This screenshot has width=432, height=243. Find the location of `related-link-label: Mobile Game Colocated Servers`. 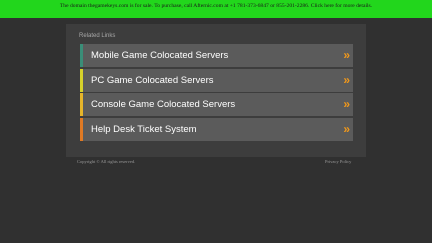

related-link-label: Mobile Game Colocated Servers is located at coordinates (160, 55).